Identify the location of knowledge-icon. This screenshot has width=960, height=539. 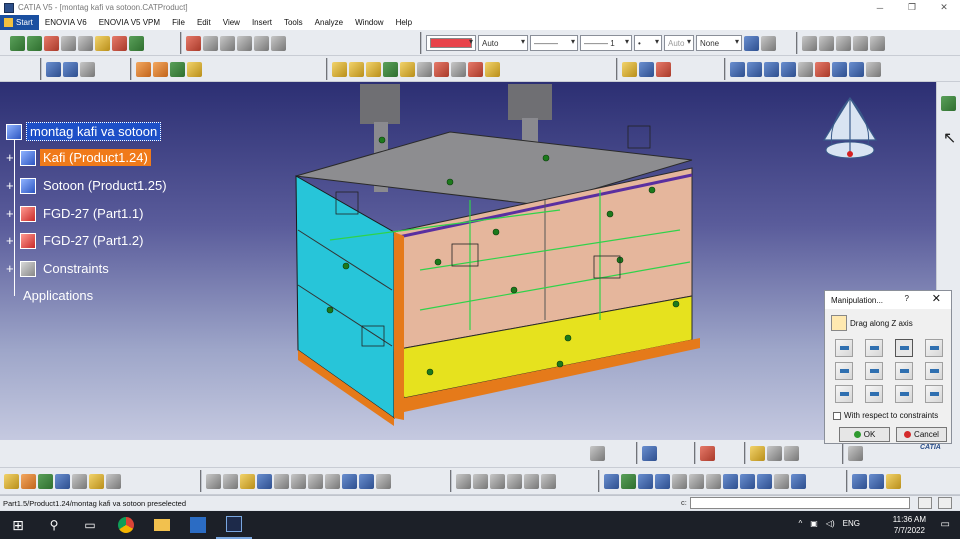
(480, 481).